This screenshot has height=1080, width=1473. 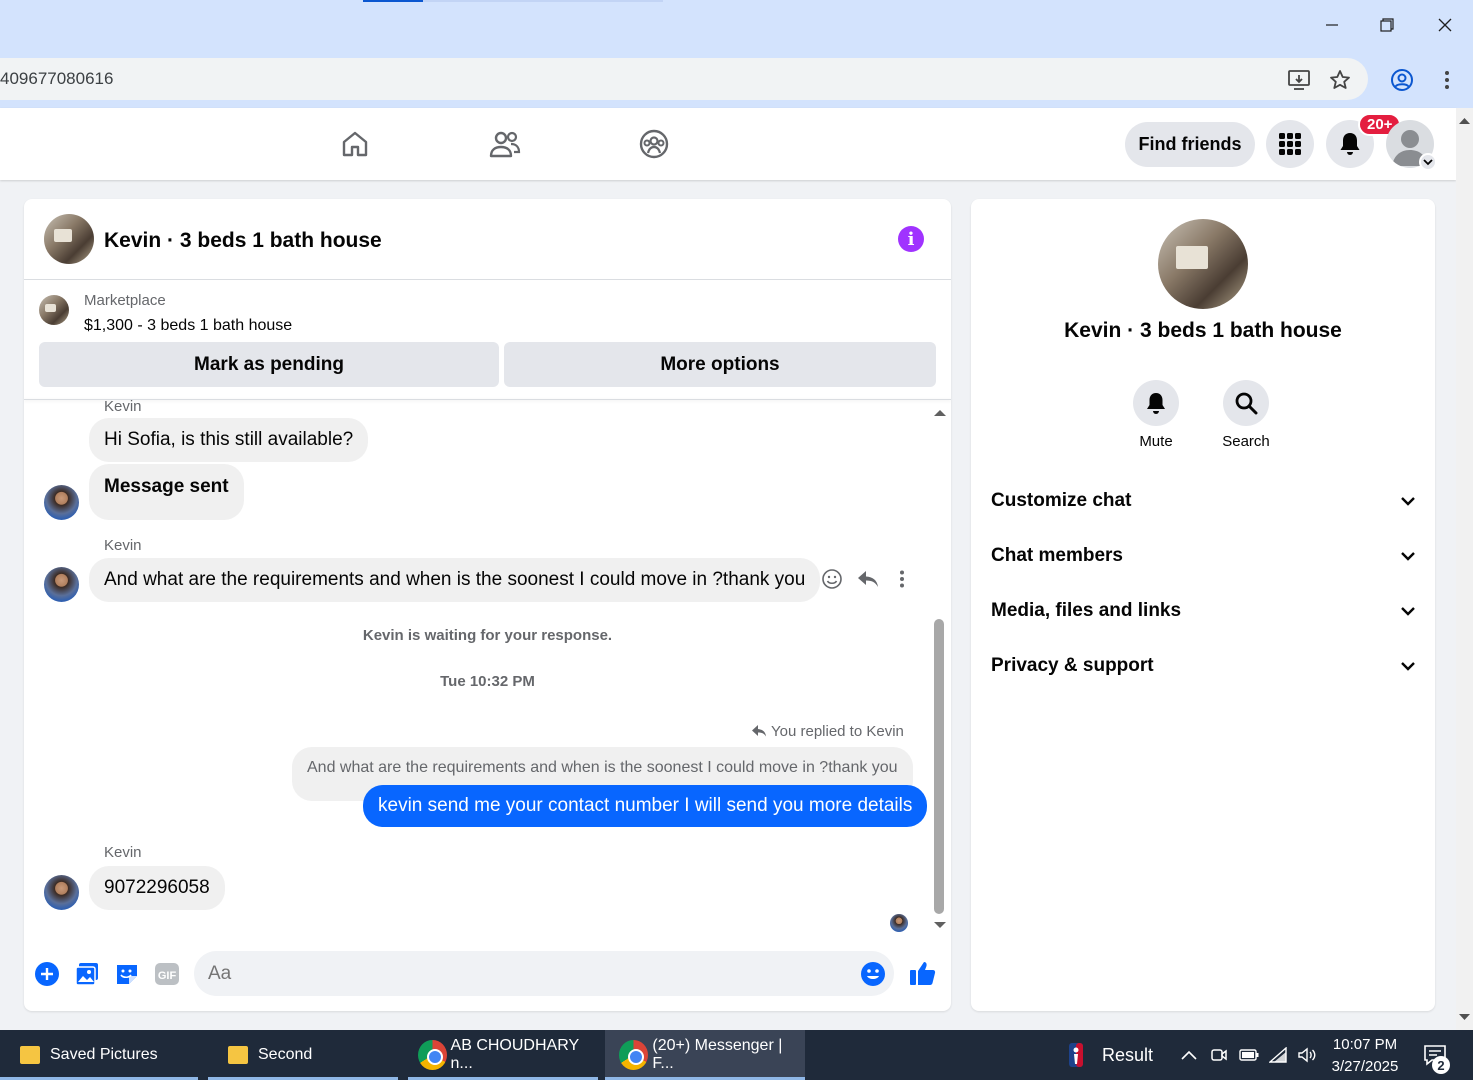 What do you see at coordinates (684, 79) in the screenshot?
I see `address-bar: 409677080616` at bounding box center [684, 79].